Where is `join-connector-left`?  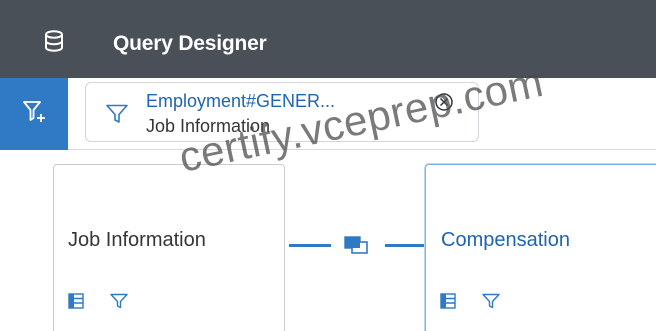
join-connector-left is located at coordinates (310, 245).